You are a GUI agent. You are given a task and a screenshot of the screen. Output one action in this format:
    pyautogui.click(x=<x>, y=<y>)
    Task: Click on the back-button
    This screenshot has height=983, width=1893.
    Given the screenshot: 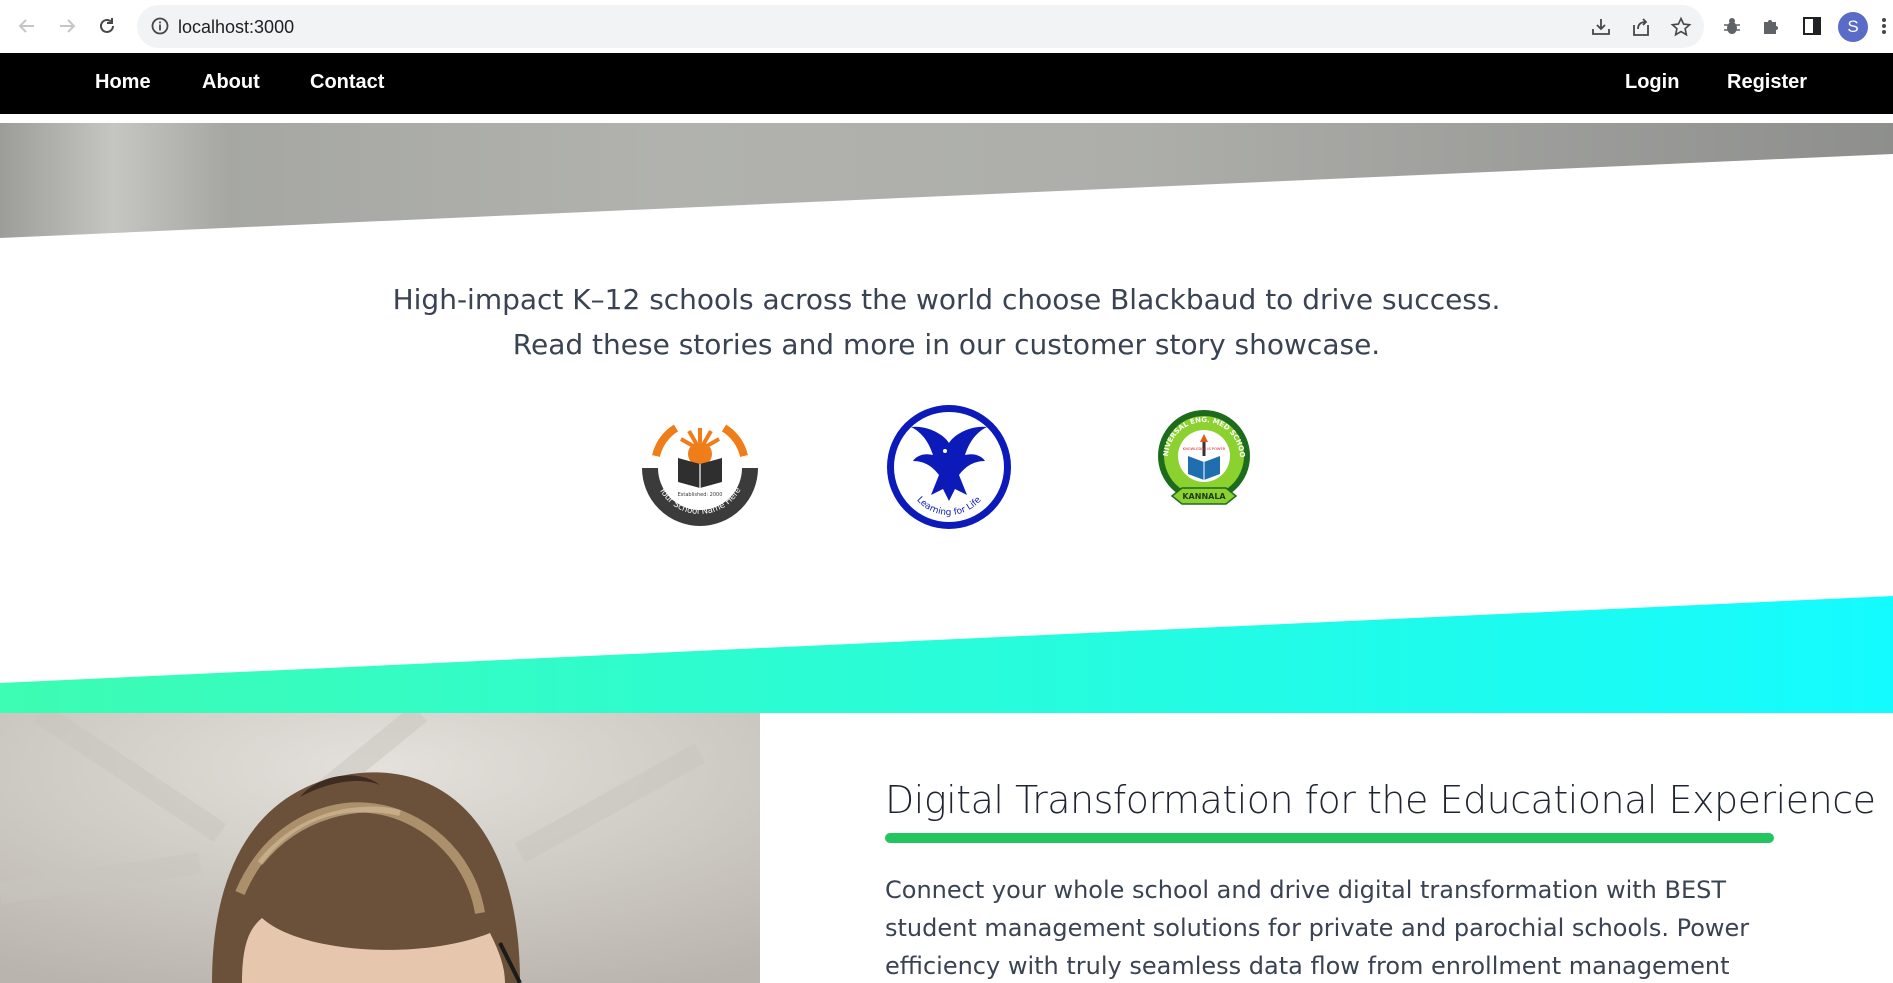 What is the action you would take?
    pyautogui.click(x=27, y=26)
    